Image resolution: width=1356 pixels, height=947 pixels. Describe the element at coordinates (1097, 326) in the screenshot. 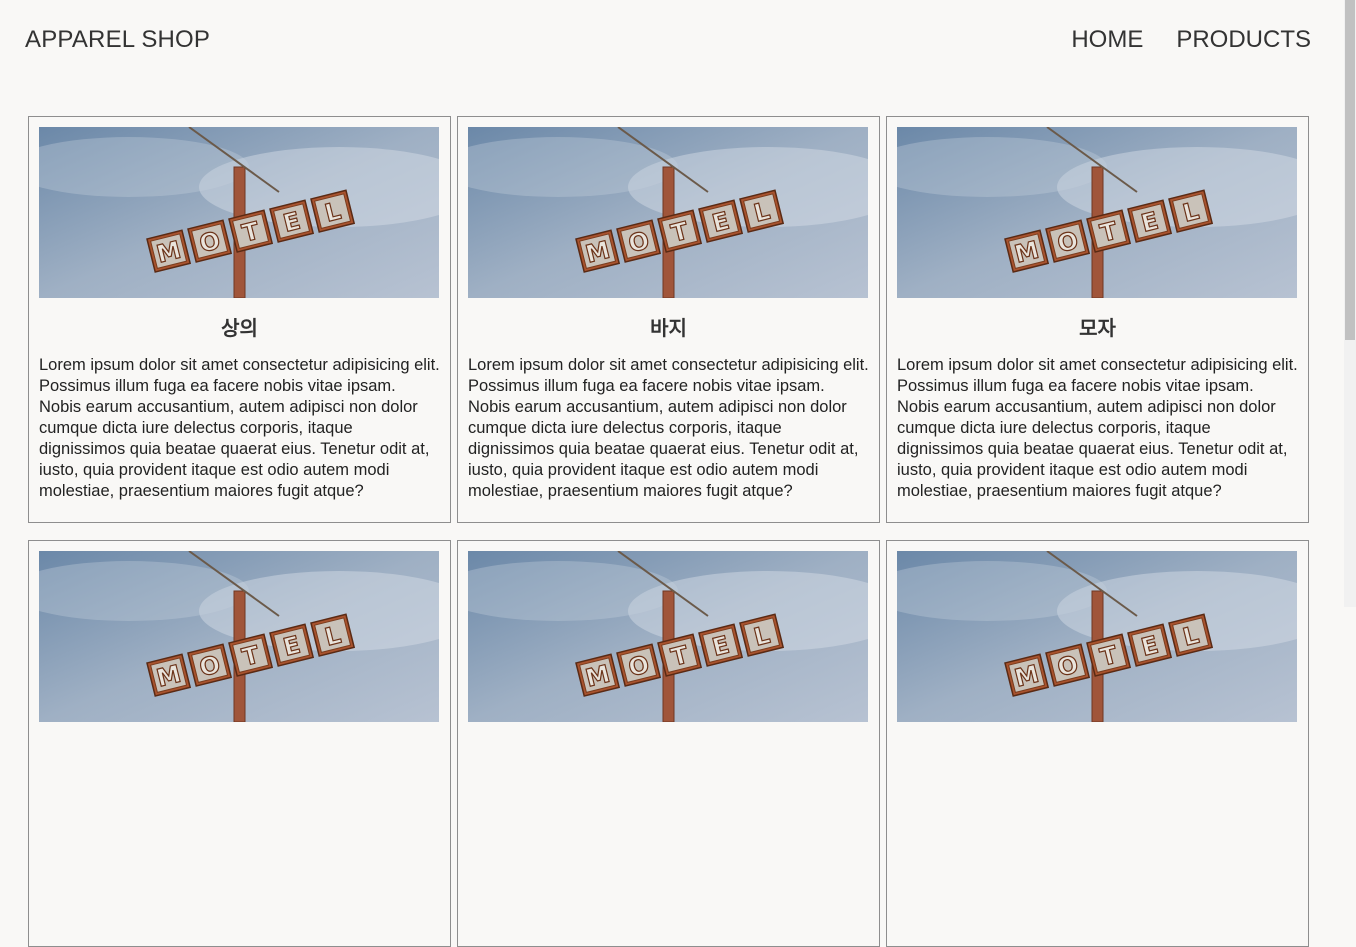

I see `product-title: 모자` at that location.